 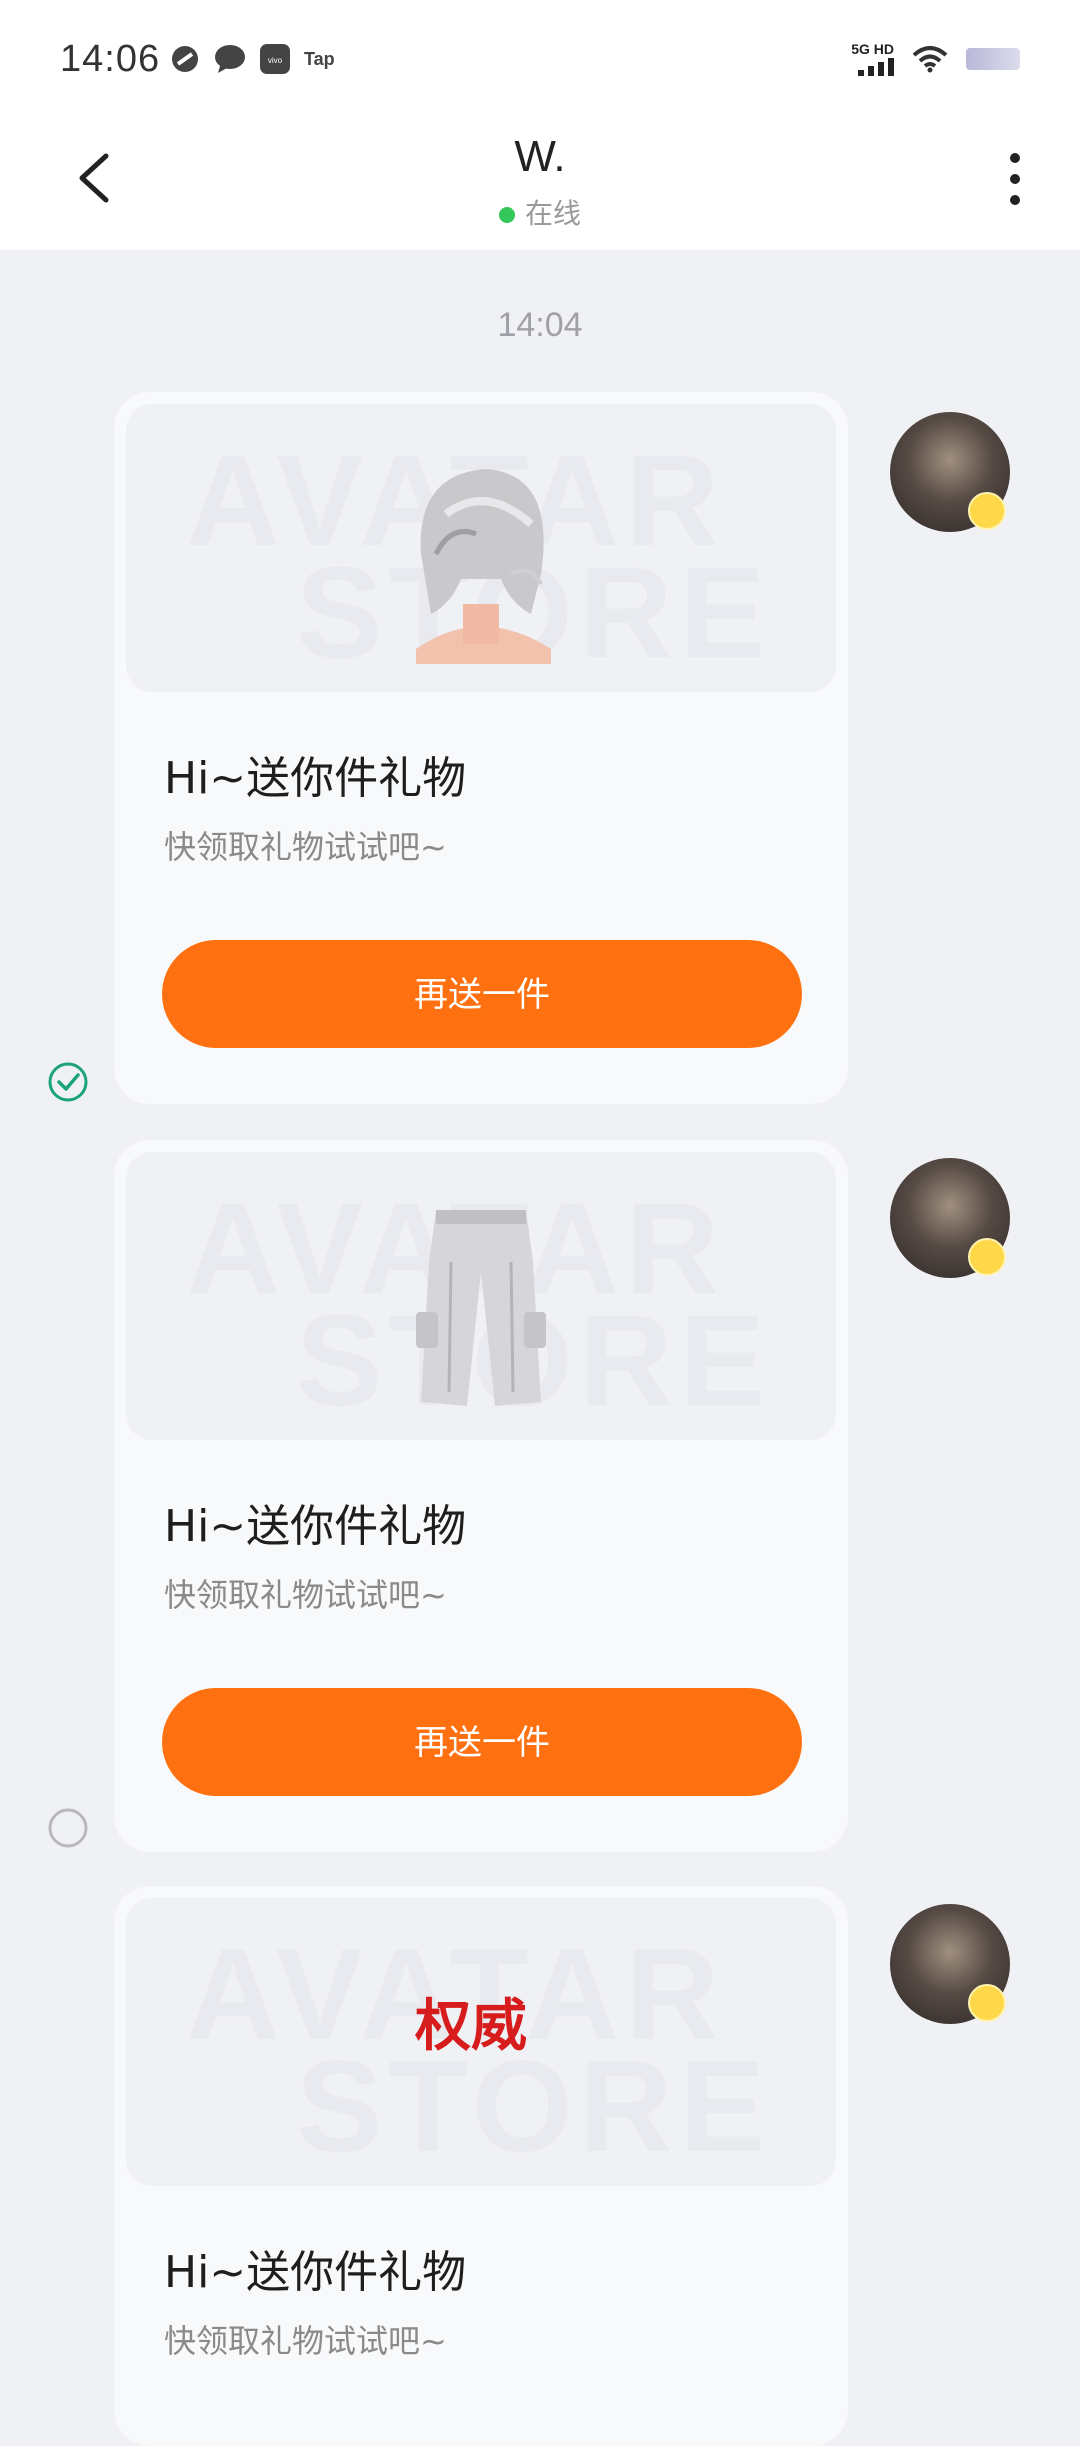 I want to click on chat-timestamp: 14:04, so click(x=540, y=325).